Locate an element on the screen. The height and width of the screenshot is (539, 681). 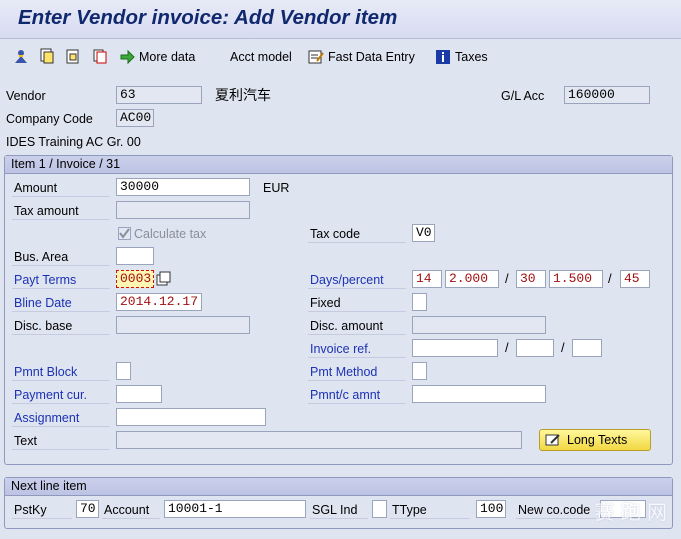
amount-field: 30000 is located at coordinates (183, 187).